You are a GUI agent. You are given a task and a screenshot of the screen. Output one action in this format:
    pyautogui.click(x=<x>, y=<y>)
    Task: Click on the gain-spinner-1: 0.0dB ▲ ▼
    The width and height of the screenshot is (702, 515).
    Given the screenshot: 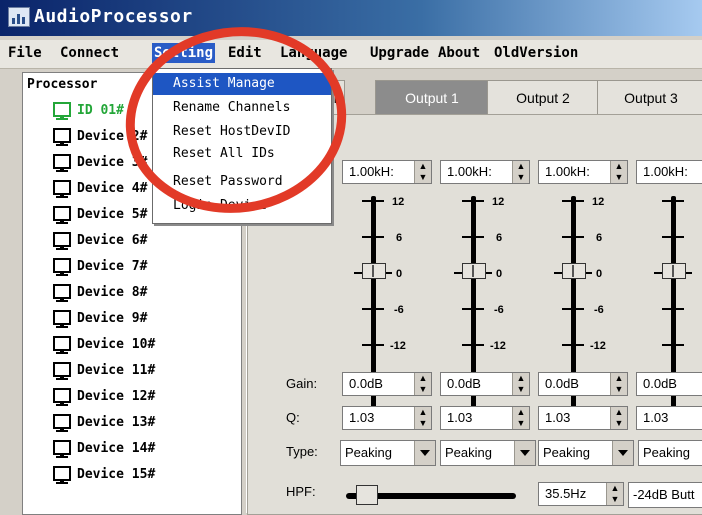 What is the action you would take?
    pyautogui.click(x=387, y=384)
    